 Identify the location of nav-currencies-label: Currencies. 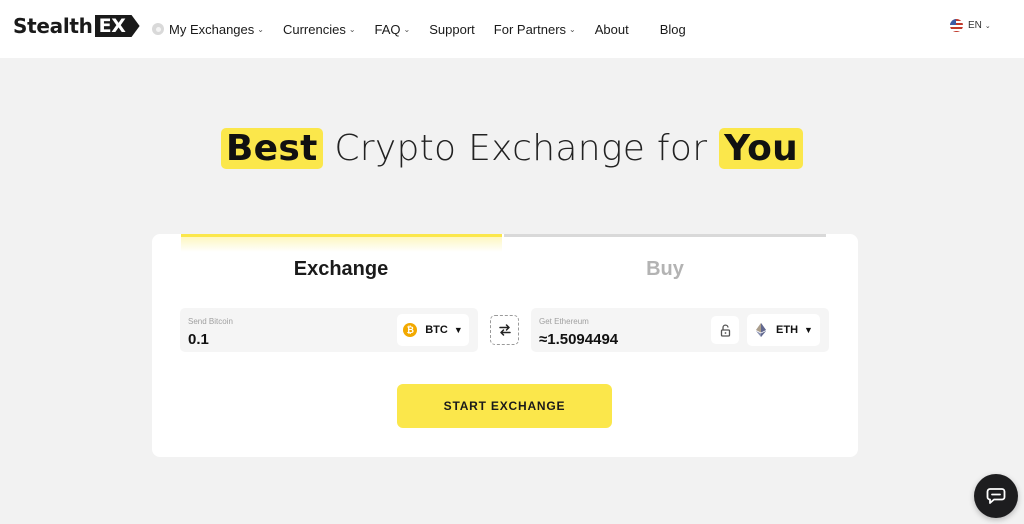
(314, 29).